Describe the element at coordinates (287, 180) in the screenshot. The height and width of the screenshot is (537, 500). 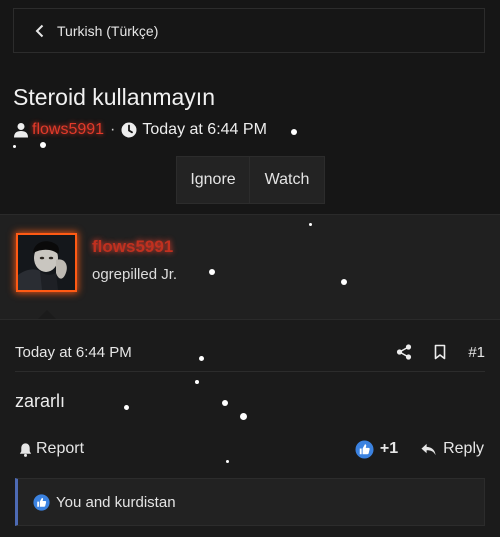
I see `watch-button: Watch` at that location.